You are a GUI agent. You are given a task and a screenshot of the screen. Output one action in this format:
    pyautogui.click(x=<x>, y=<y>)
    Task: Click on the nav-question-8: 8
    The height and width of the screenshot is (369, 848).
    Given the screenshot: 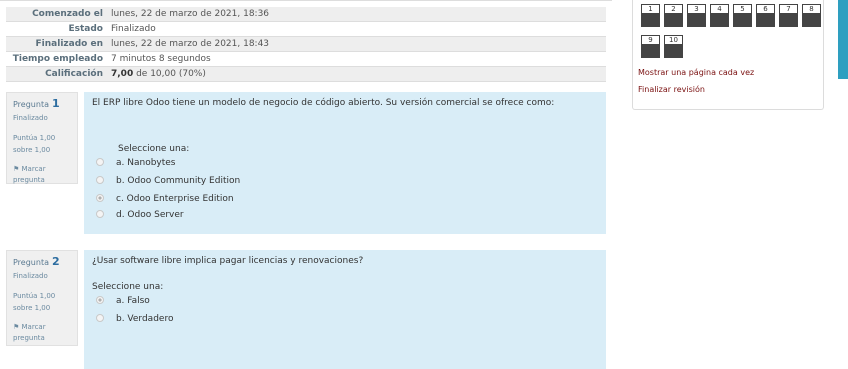 What is the action you would take?
    pyautogui.click(x=811, y=15)
    